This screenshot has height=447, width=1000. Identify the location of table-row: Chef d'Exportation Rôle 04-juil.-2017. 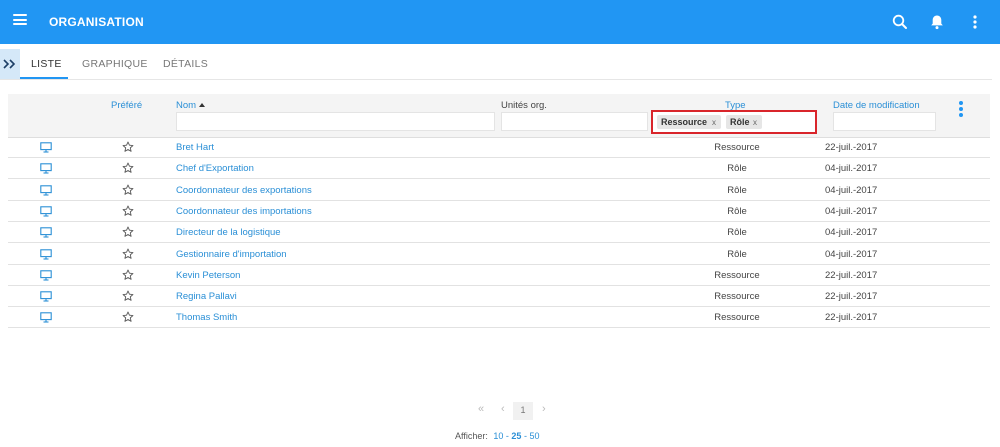
(499, 169).